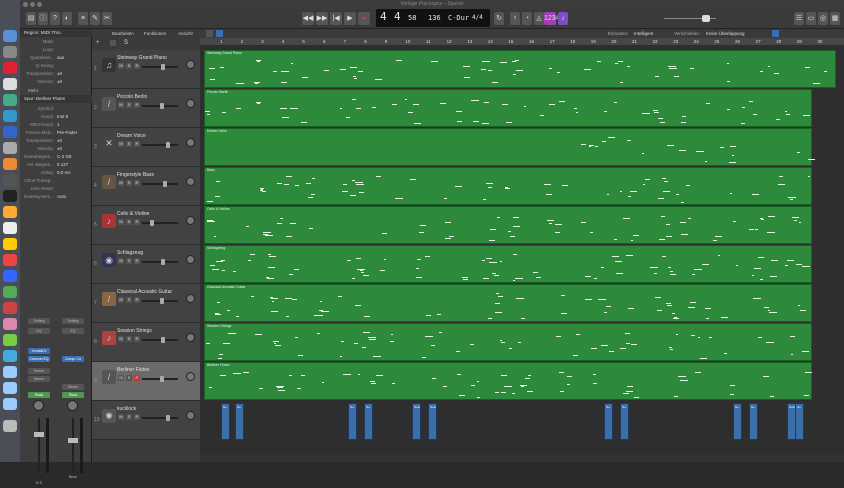 The height and width of the screenshot is (488, 844). Describe the element at coordinates (109, 260) in the screenshot. I see `drum-kit-icon: ◉` at that location.